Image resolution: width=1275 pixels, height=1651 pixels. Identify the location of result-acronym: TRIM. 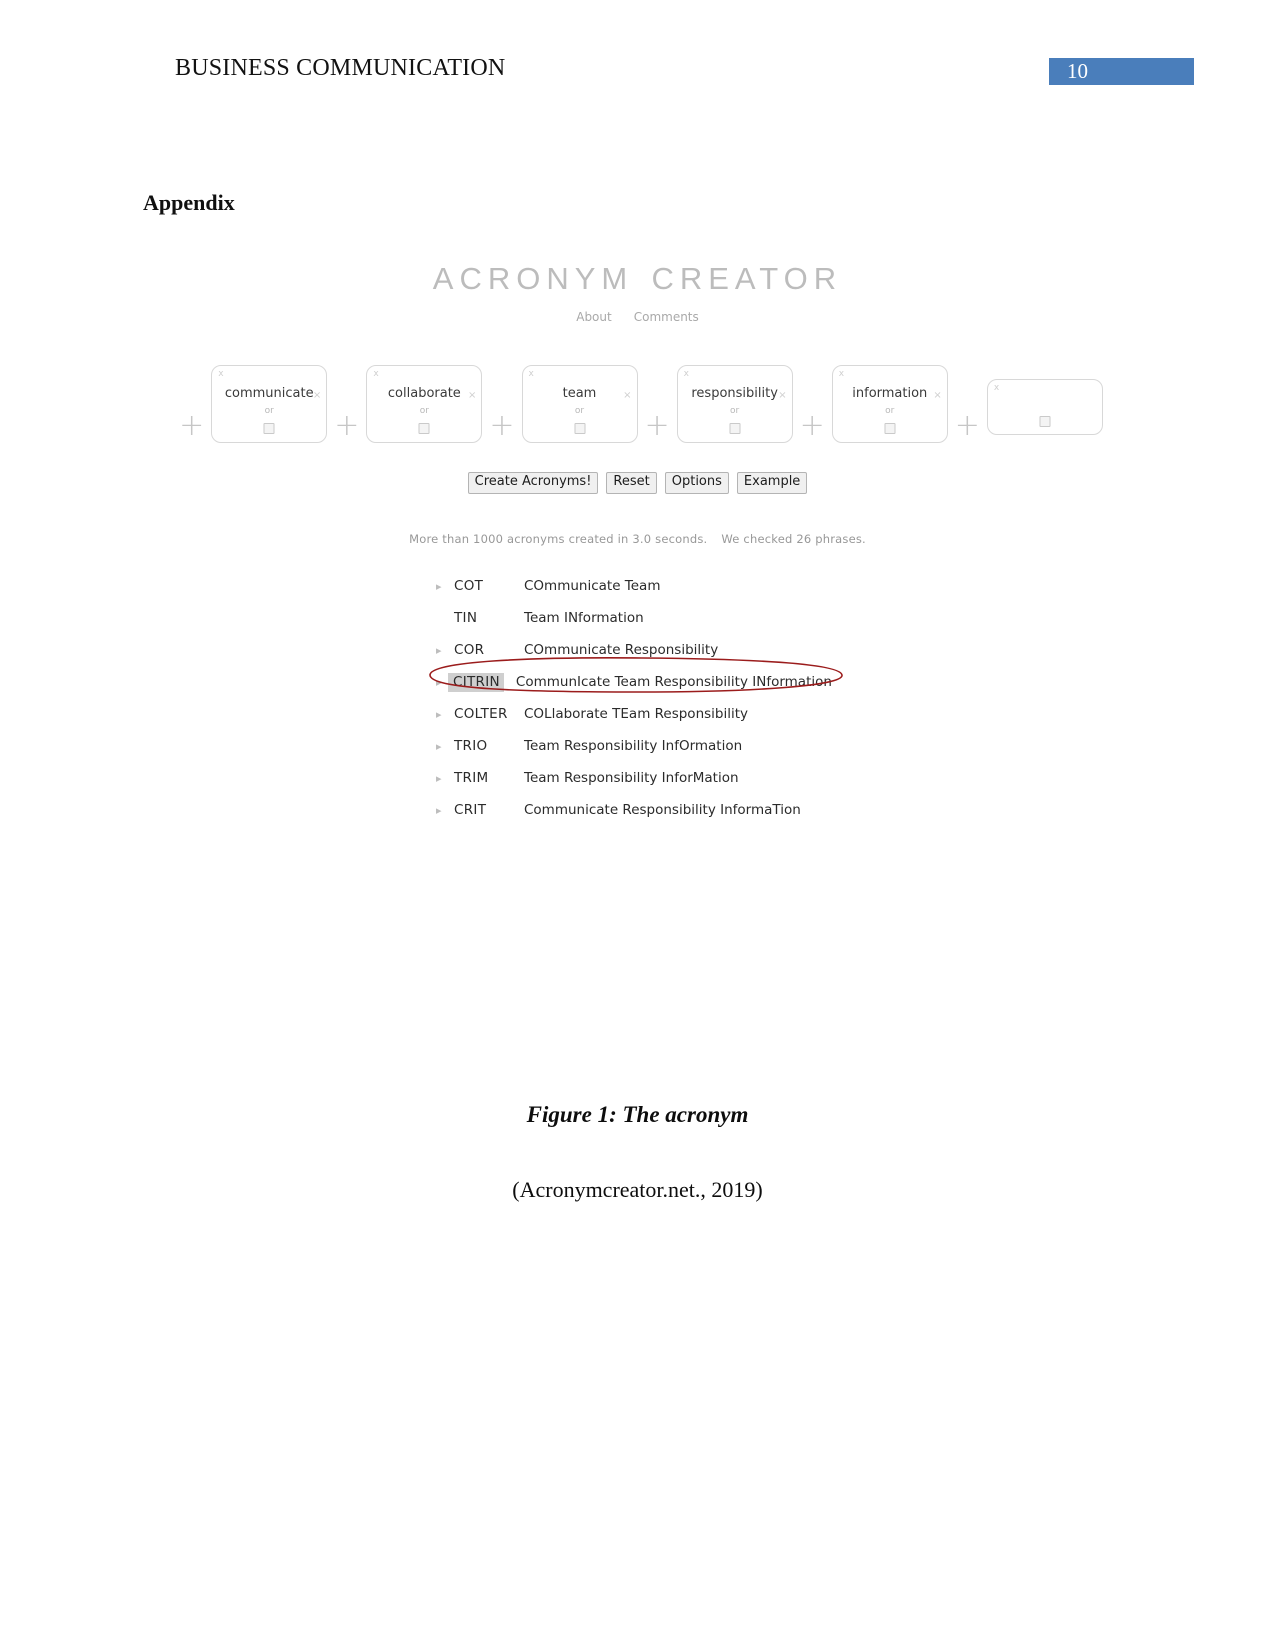
(471, 778).